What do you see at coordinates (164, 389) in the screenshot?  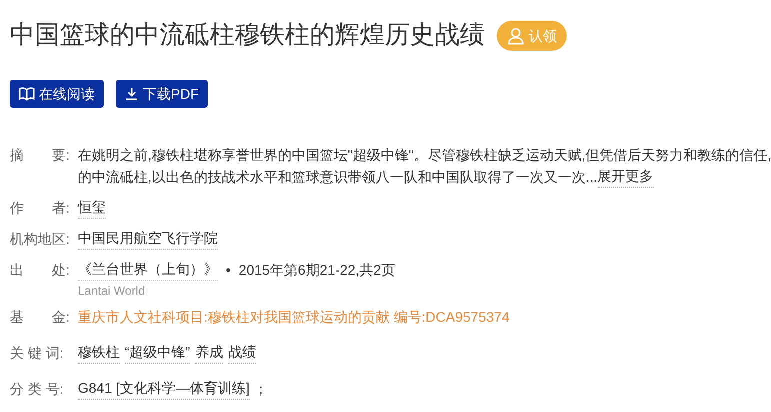 I see `classification-link: G841 [文化科学—体育训练]` at bounding box center [164, 389].